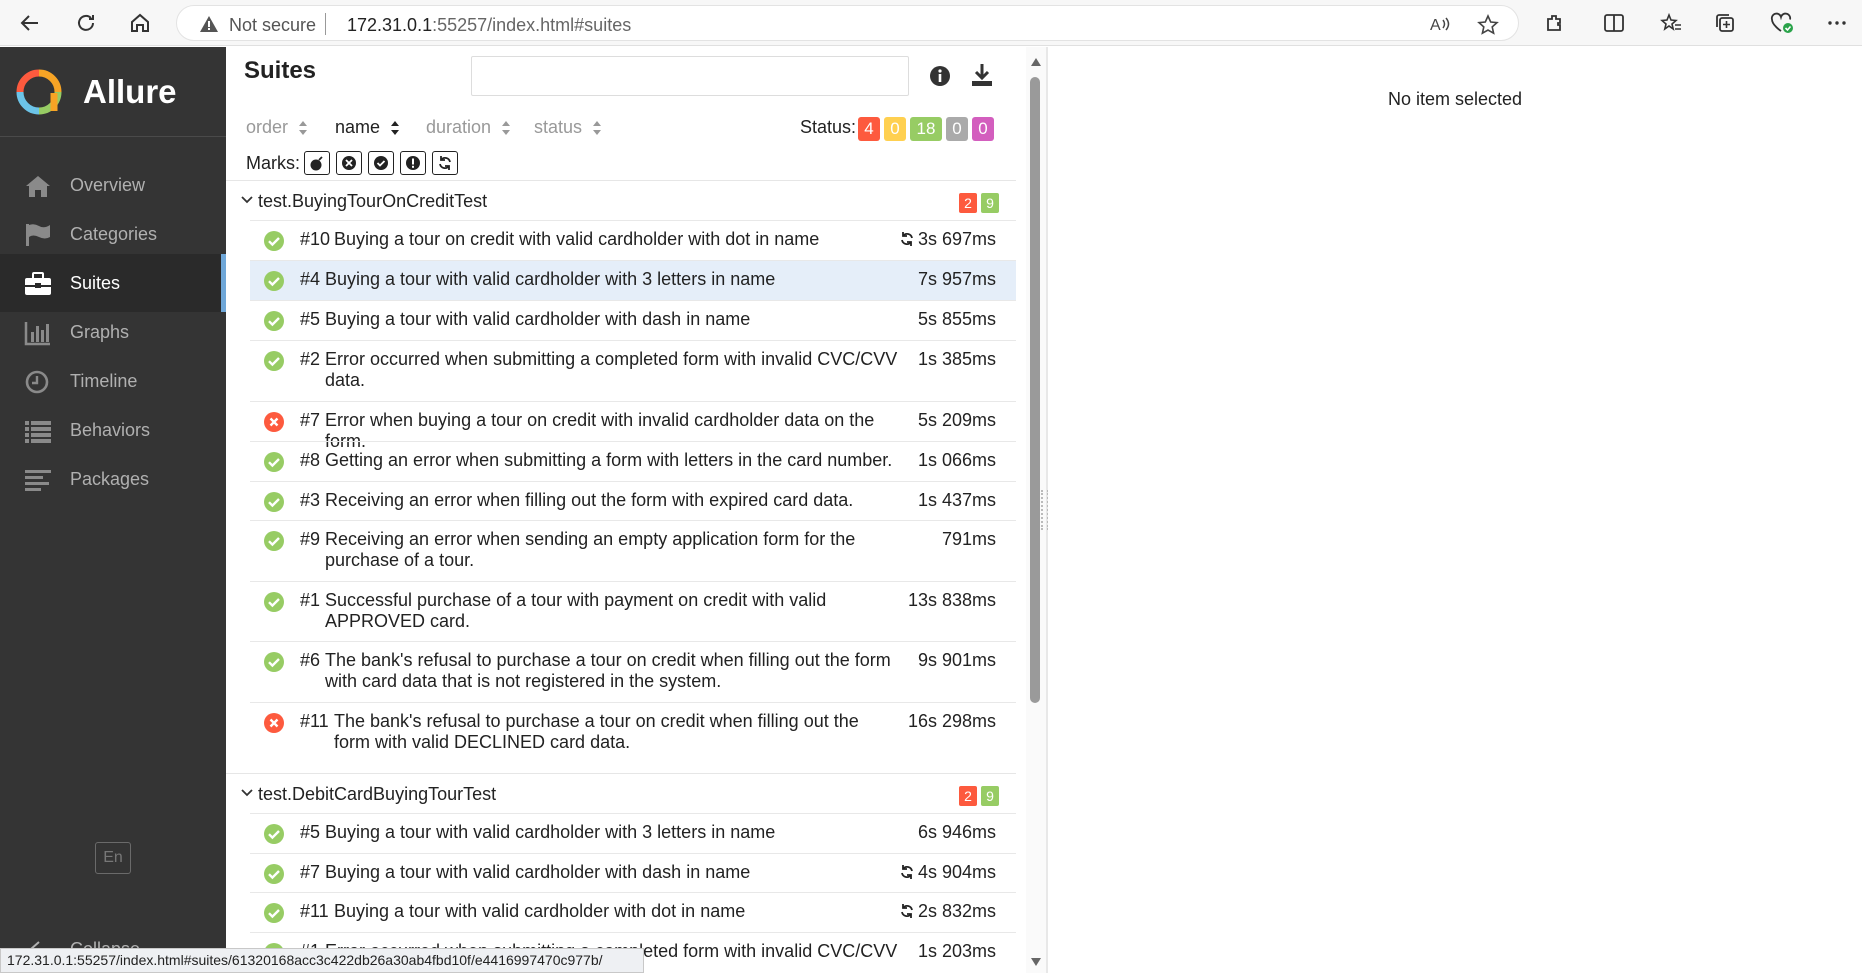 Image resolution: width=1862 pixels, height=973 pixels. I want to click on status-filter-unknown: 0, so click(983, 129).